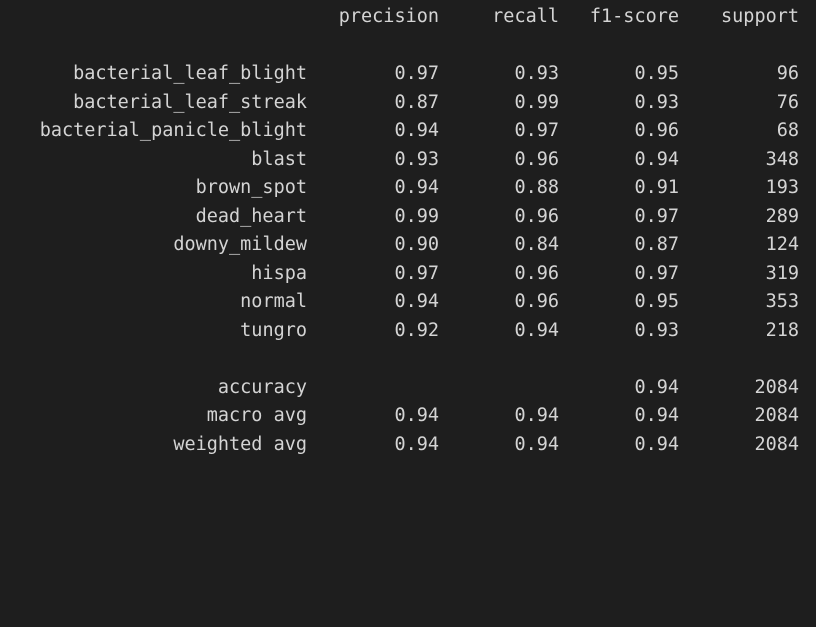 Image resolution: width=816 pixels, height=627 pixels. What do you see at coordinates (416, 102) in the screenshot?
I see `row-precision: 0.87` at bounding box center [416, 102].